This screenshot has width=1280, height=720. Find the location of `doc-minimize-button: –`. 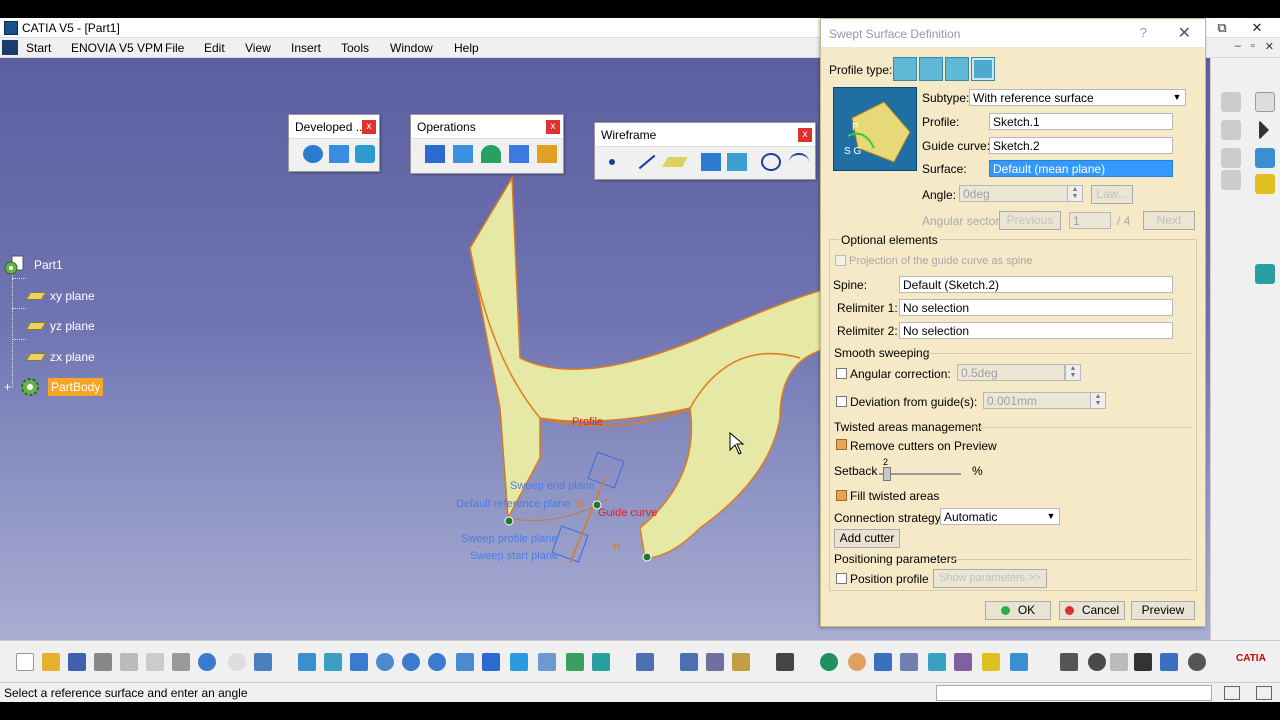

doc-minimize-button: – is located at coordinates (1238, 46).